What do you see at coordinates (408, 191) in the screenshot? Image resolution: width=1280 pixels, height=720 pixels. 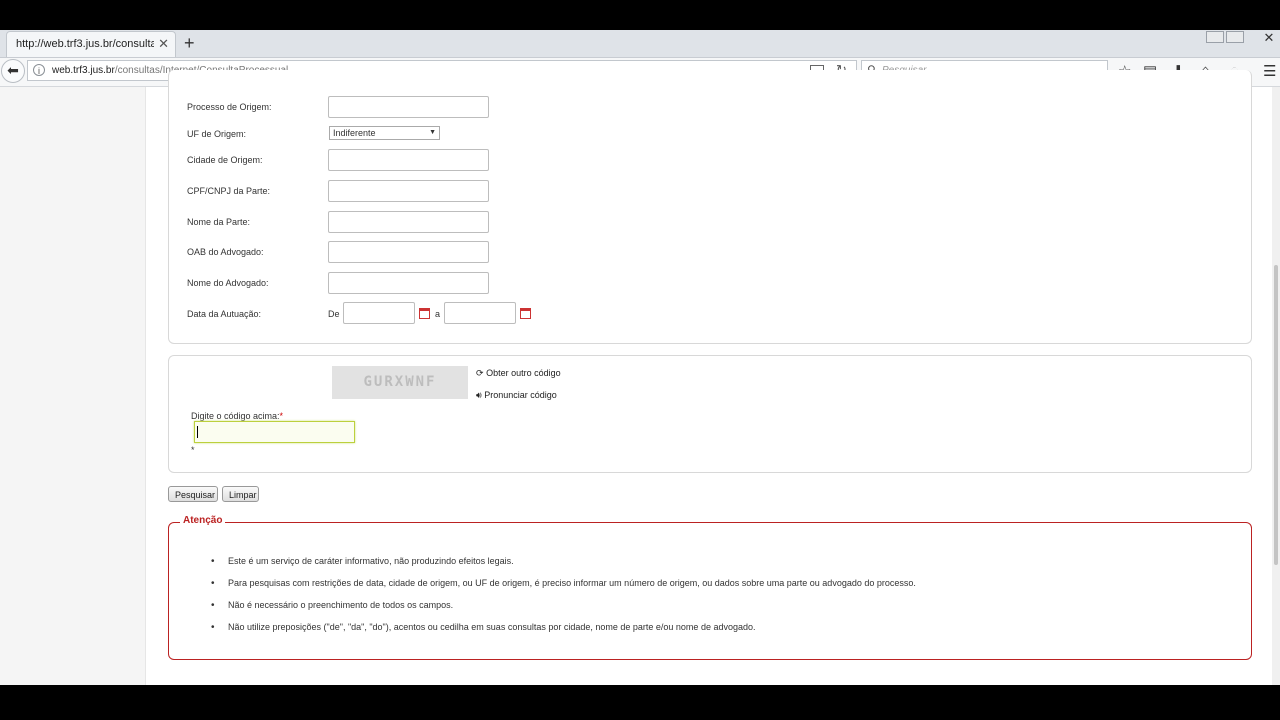 I see `cpf-cnpj-input` at bounding box center [408, 191].